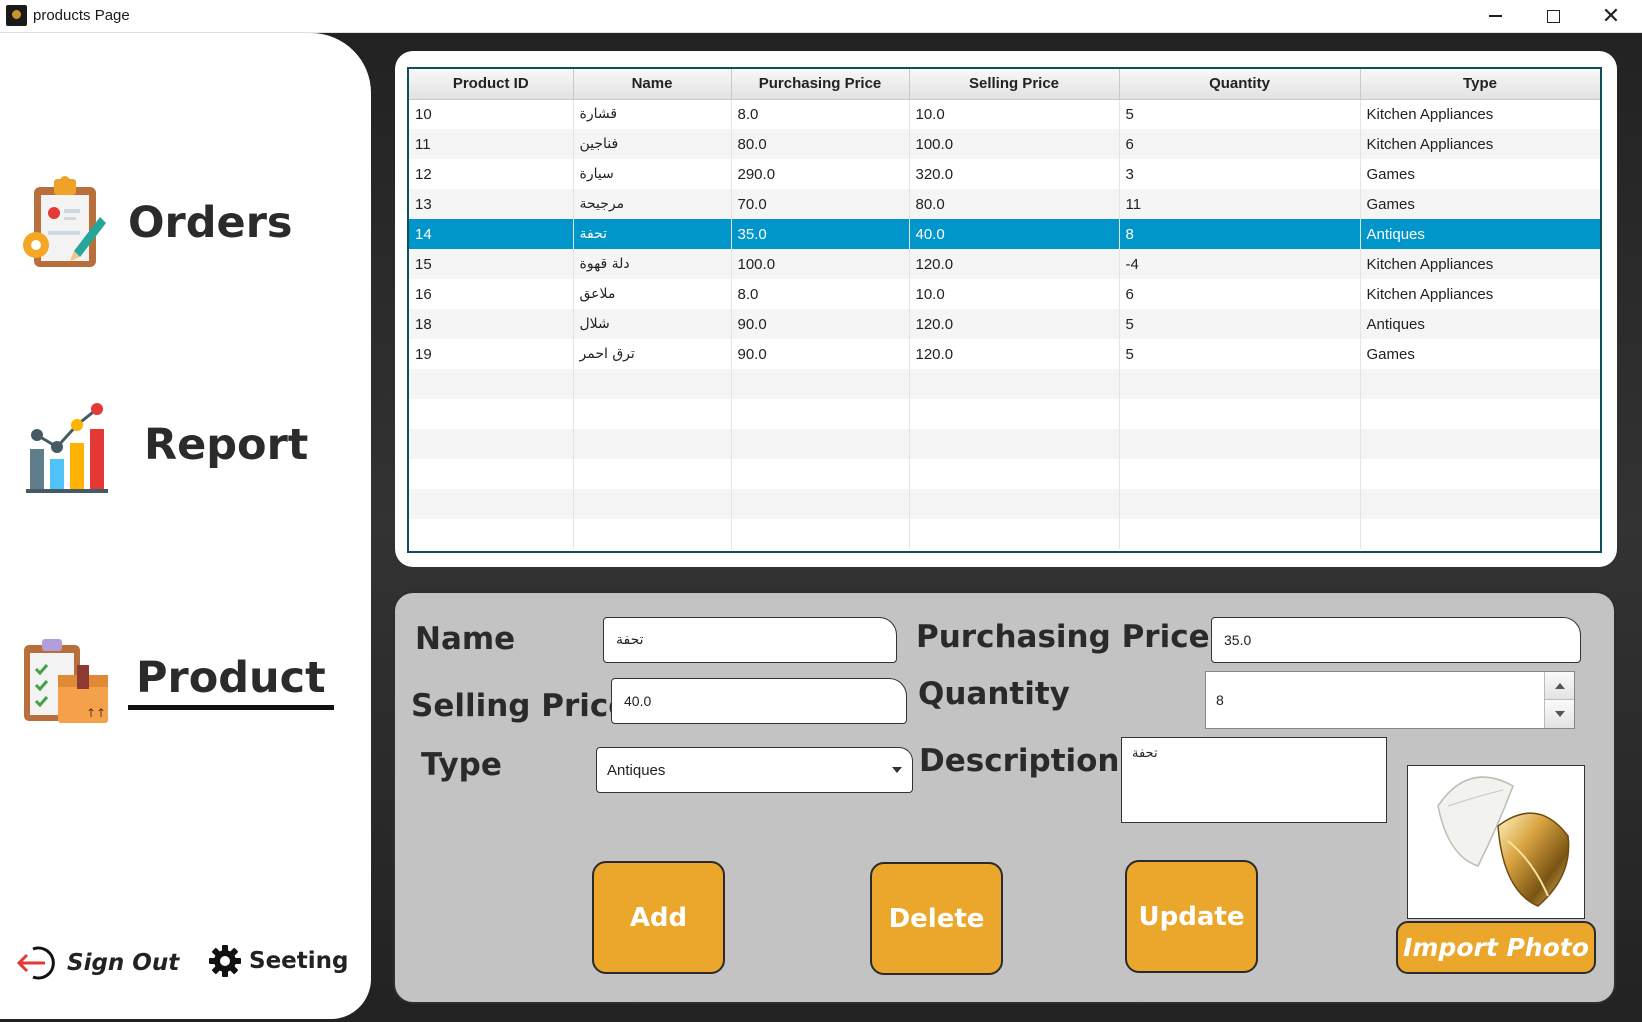 The height and width of the screenshot is (1022, 1642). What do you see at coordinates (491, 294) in the screenshot?
I see `cell-product-id: 16` at bounding box center [491, 294].